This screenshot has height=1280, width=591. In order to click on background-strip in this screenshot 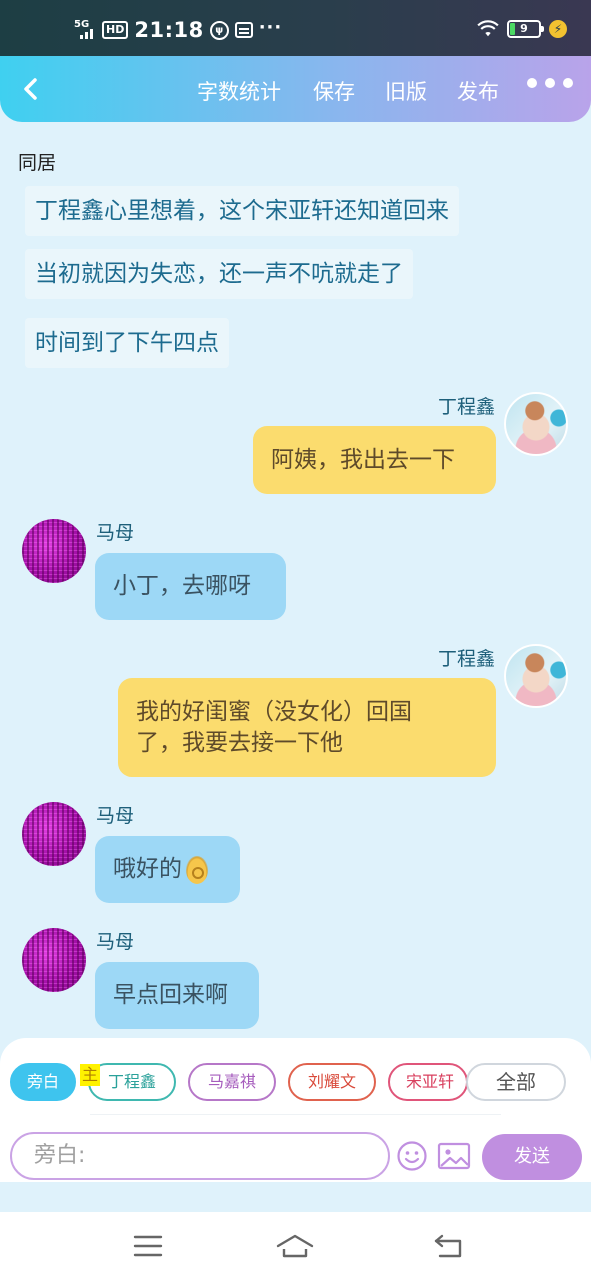, I will do `click(295, 1197)`.